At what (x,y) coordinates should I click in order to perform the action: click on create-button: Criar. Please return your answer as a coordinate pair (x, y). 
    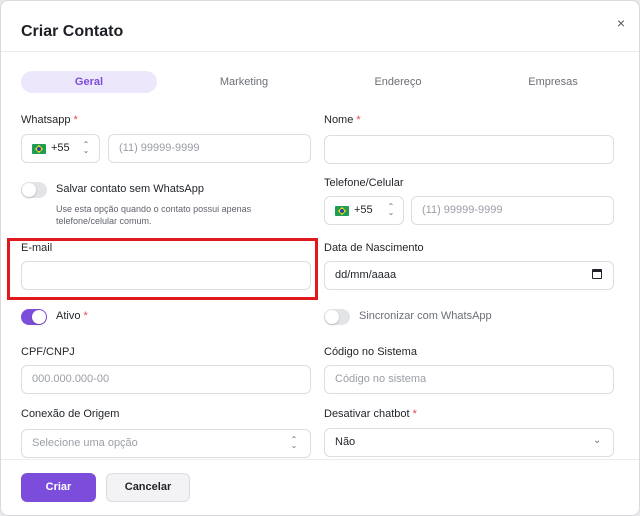
    Looking at the image, I should click on (58, 487).